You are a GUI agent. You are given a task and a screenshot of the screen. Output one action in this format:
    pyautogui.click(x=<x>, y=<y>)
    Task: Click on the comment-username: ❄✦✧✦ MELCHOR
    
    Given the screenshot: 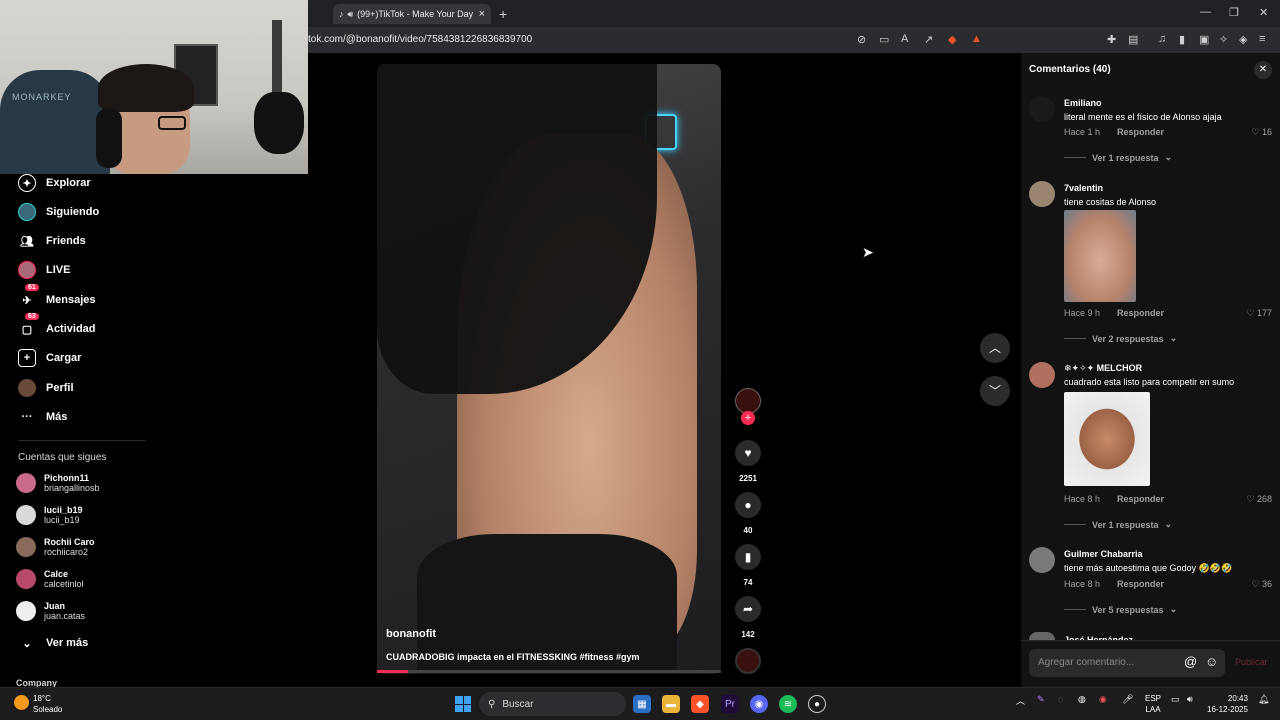 What is the action you would take?
    pyautogui.click(x=1103, y=368)
    